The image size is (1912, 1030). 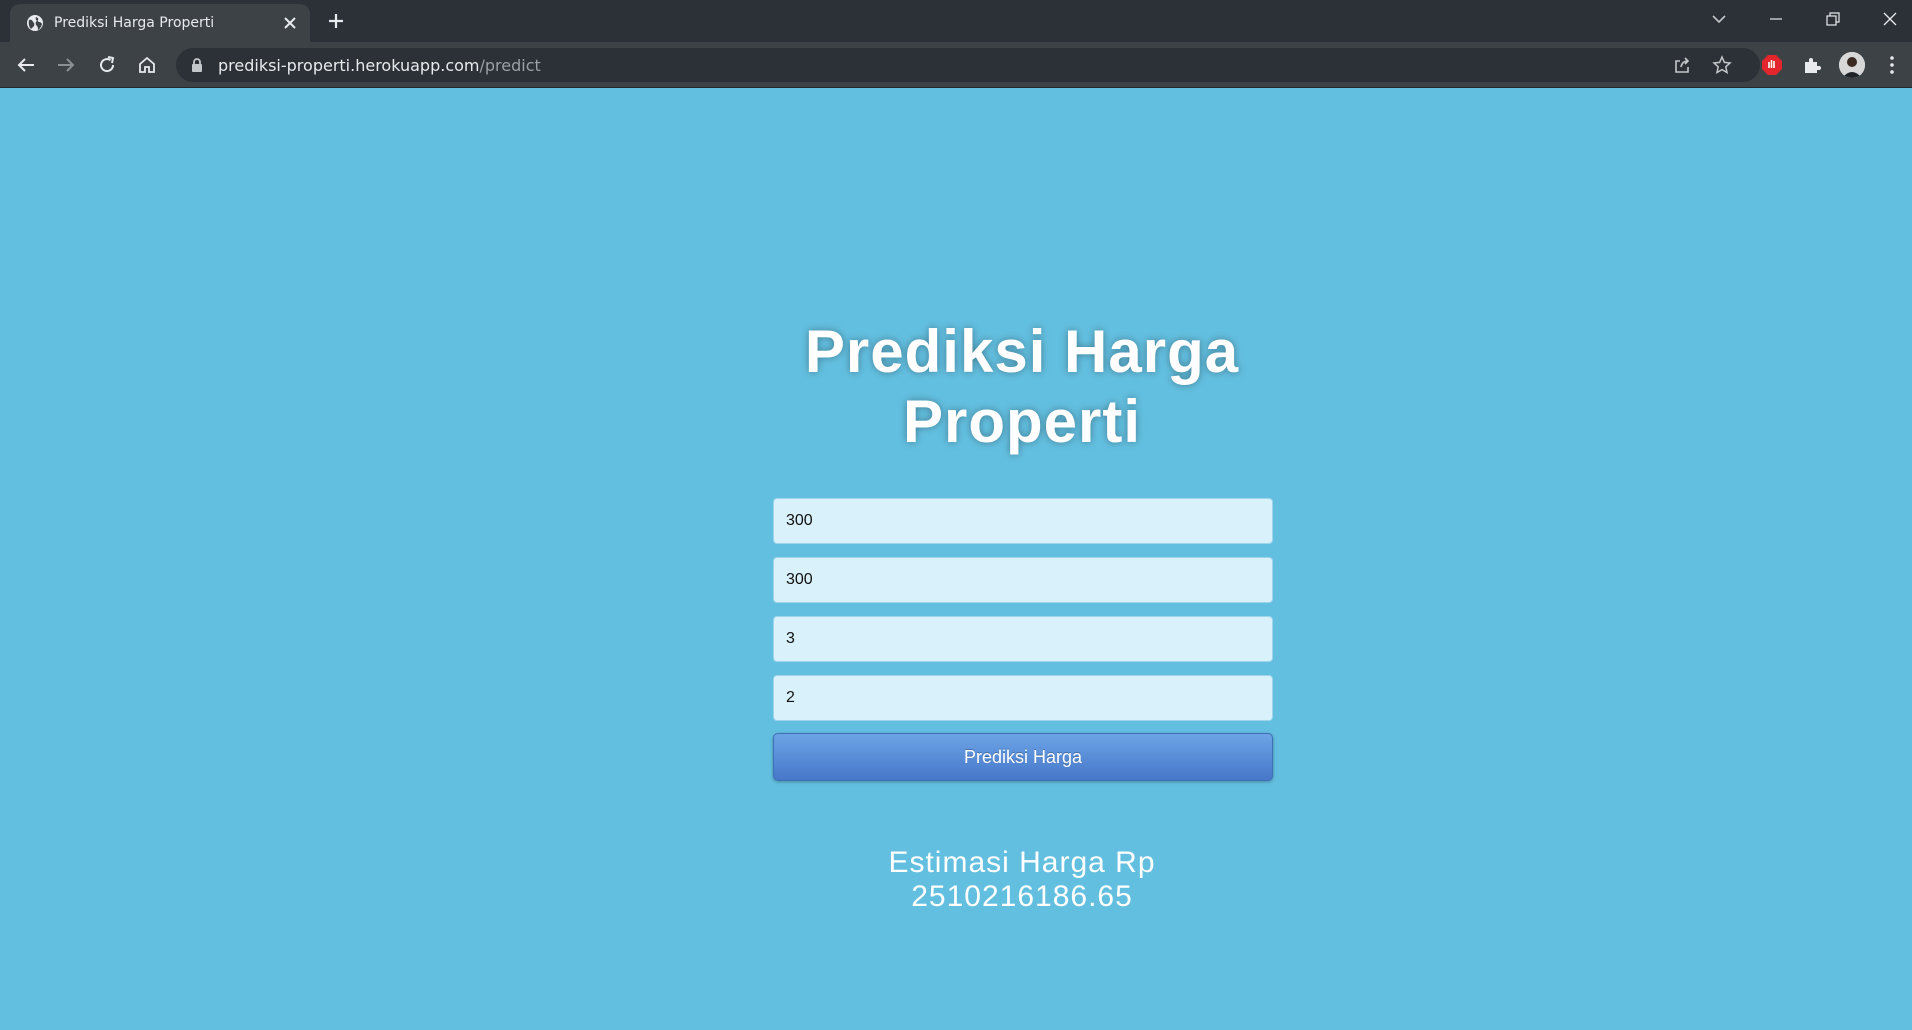 What do you see at coordinates (1812, 65) in the screenshot?
I see `extensions-puzzle-icon` at bounding box center [1812, 65].